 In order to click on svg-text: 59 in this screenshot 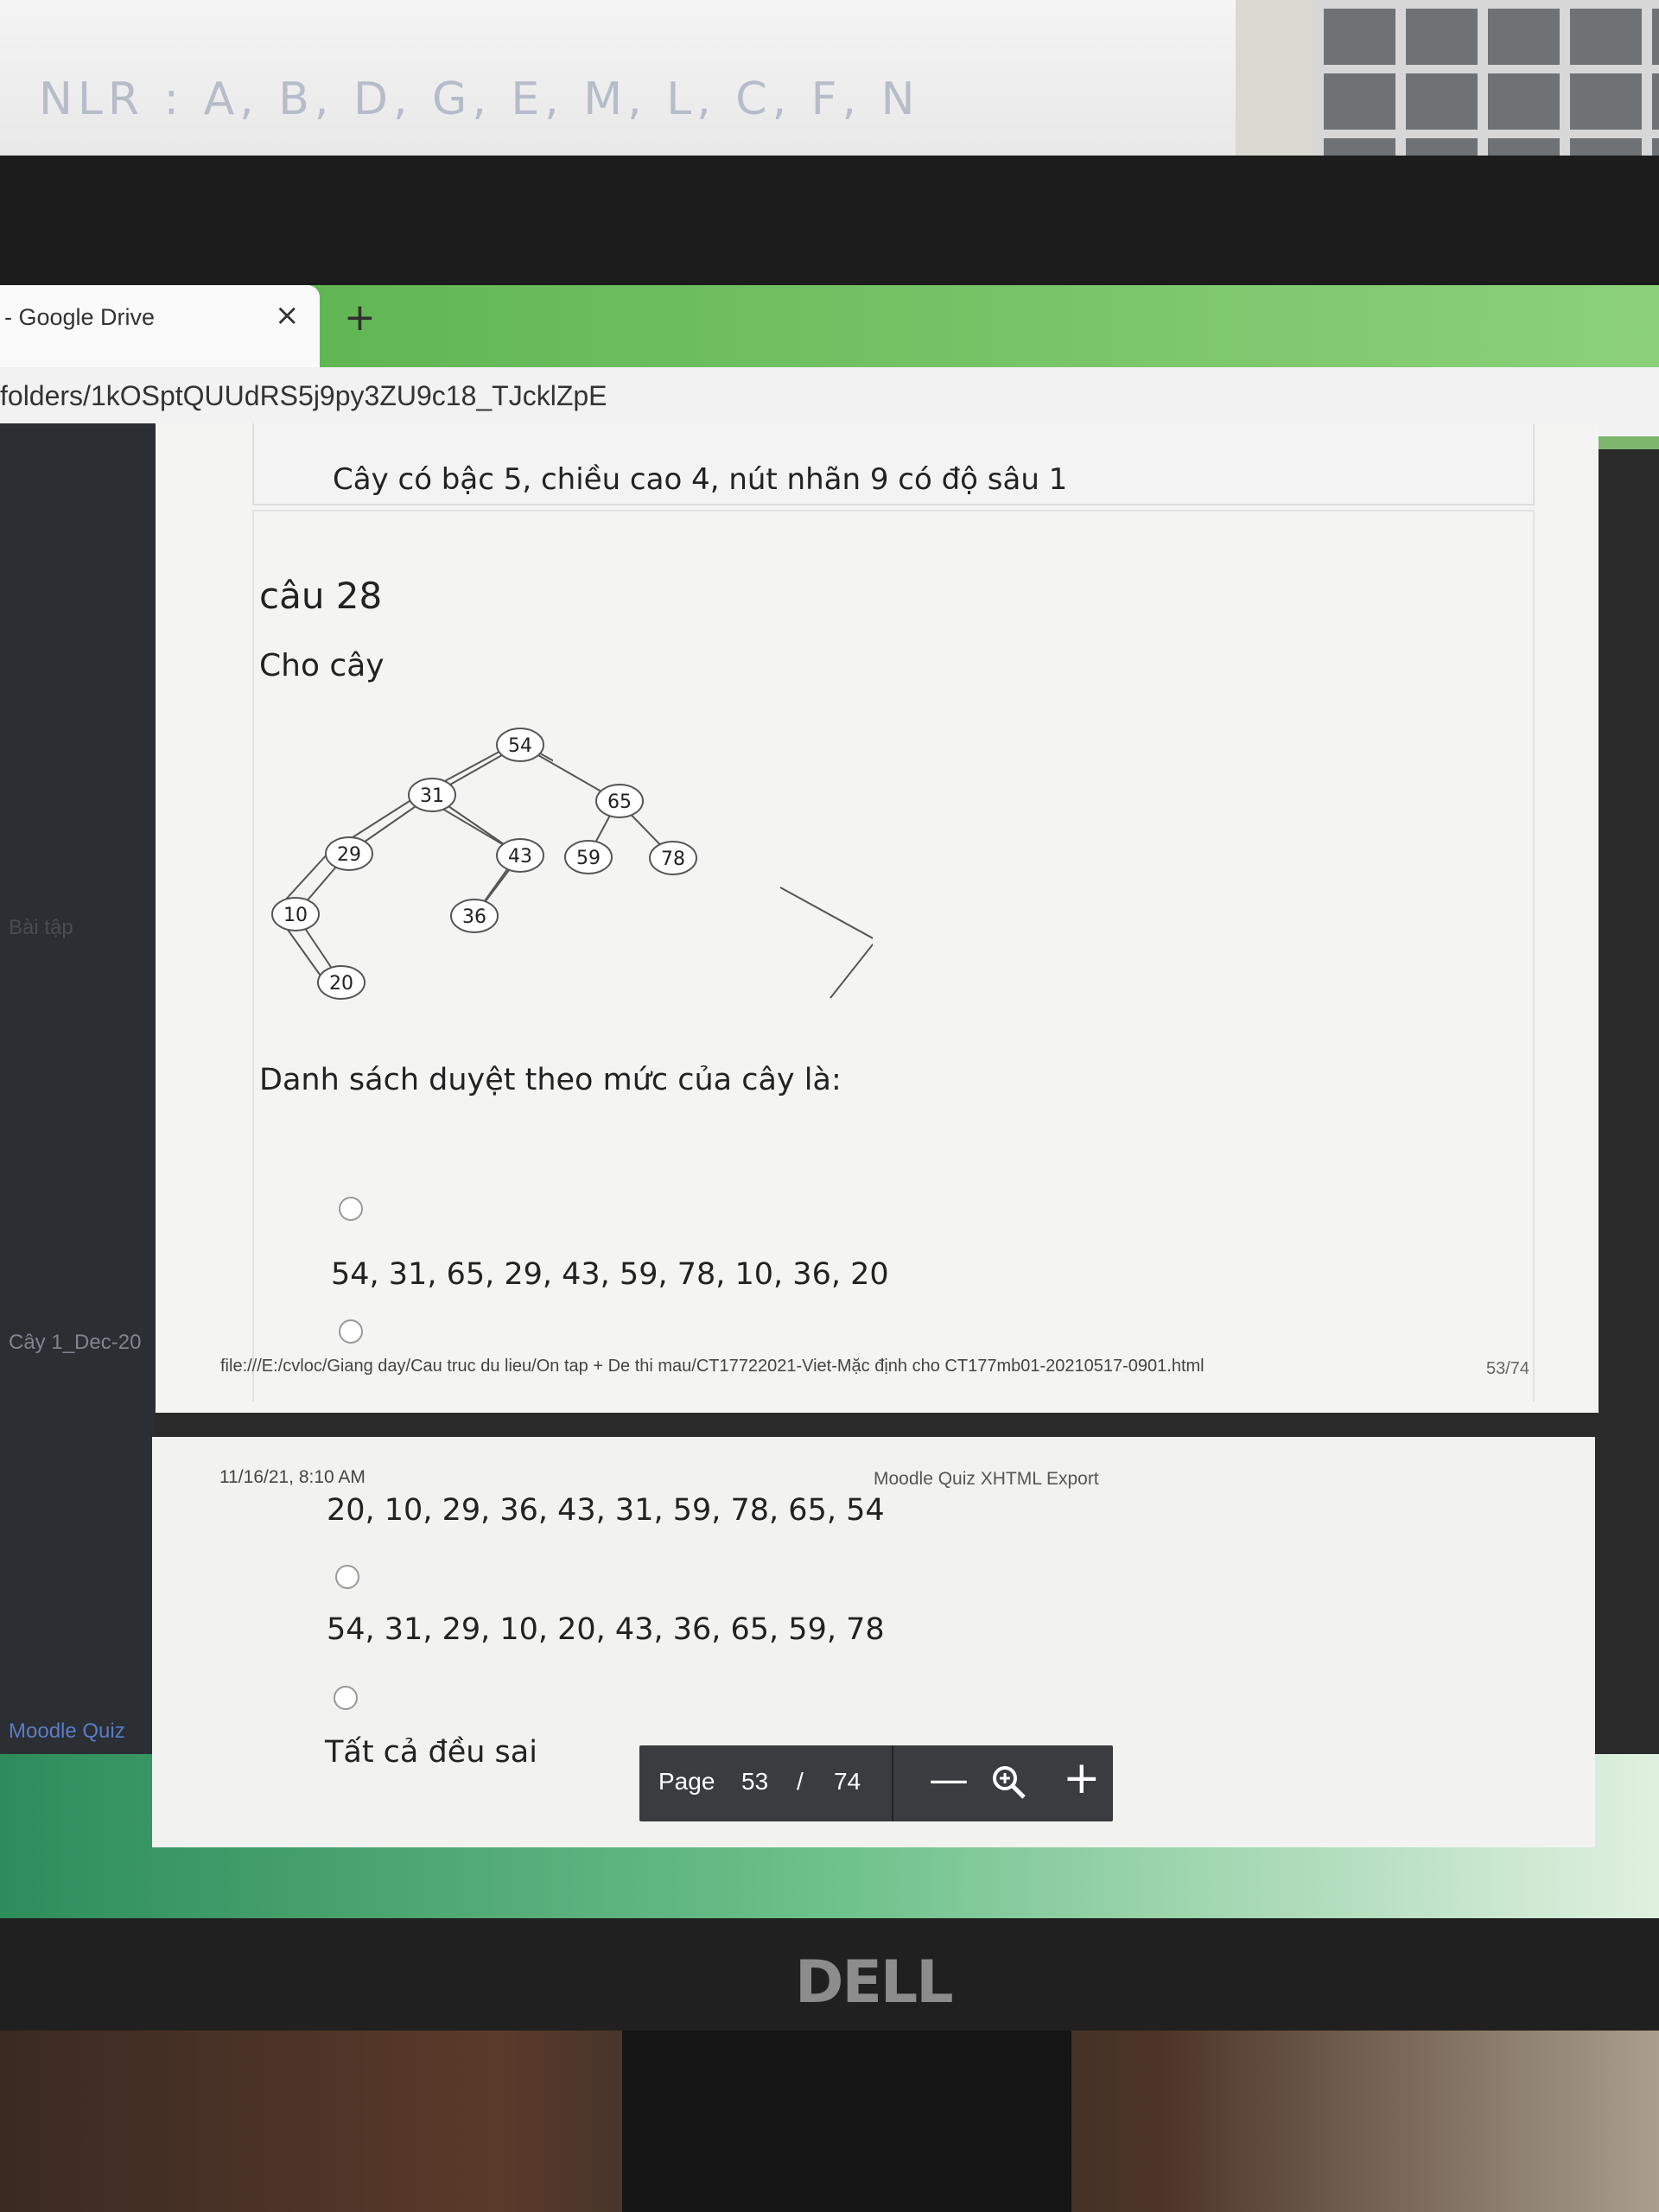, I will do `click(588, 858)`.